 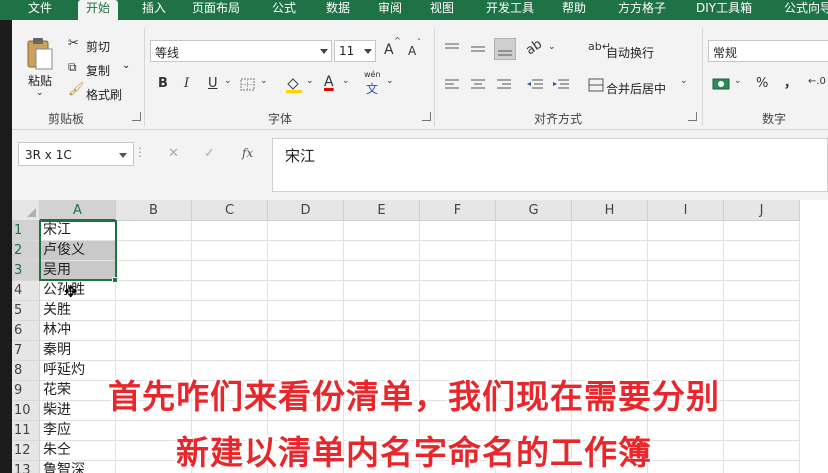 What do you see at coordinates (163, 83) in the screenshot?
I see `bold-button: B` at bounding box center [163, 83].